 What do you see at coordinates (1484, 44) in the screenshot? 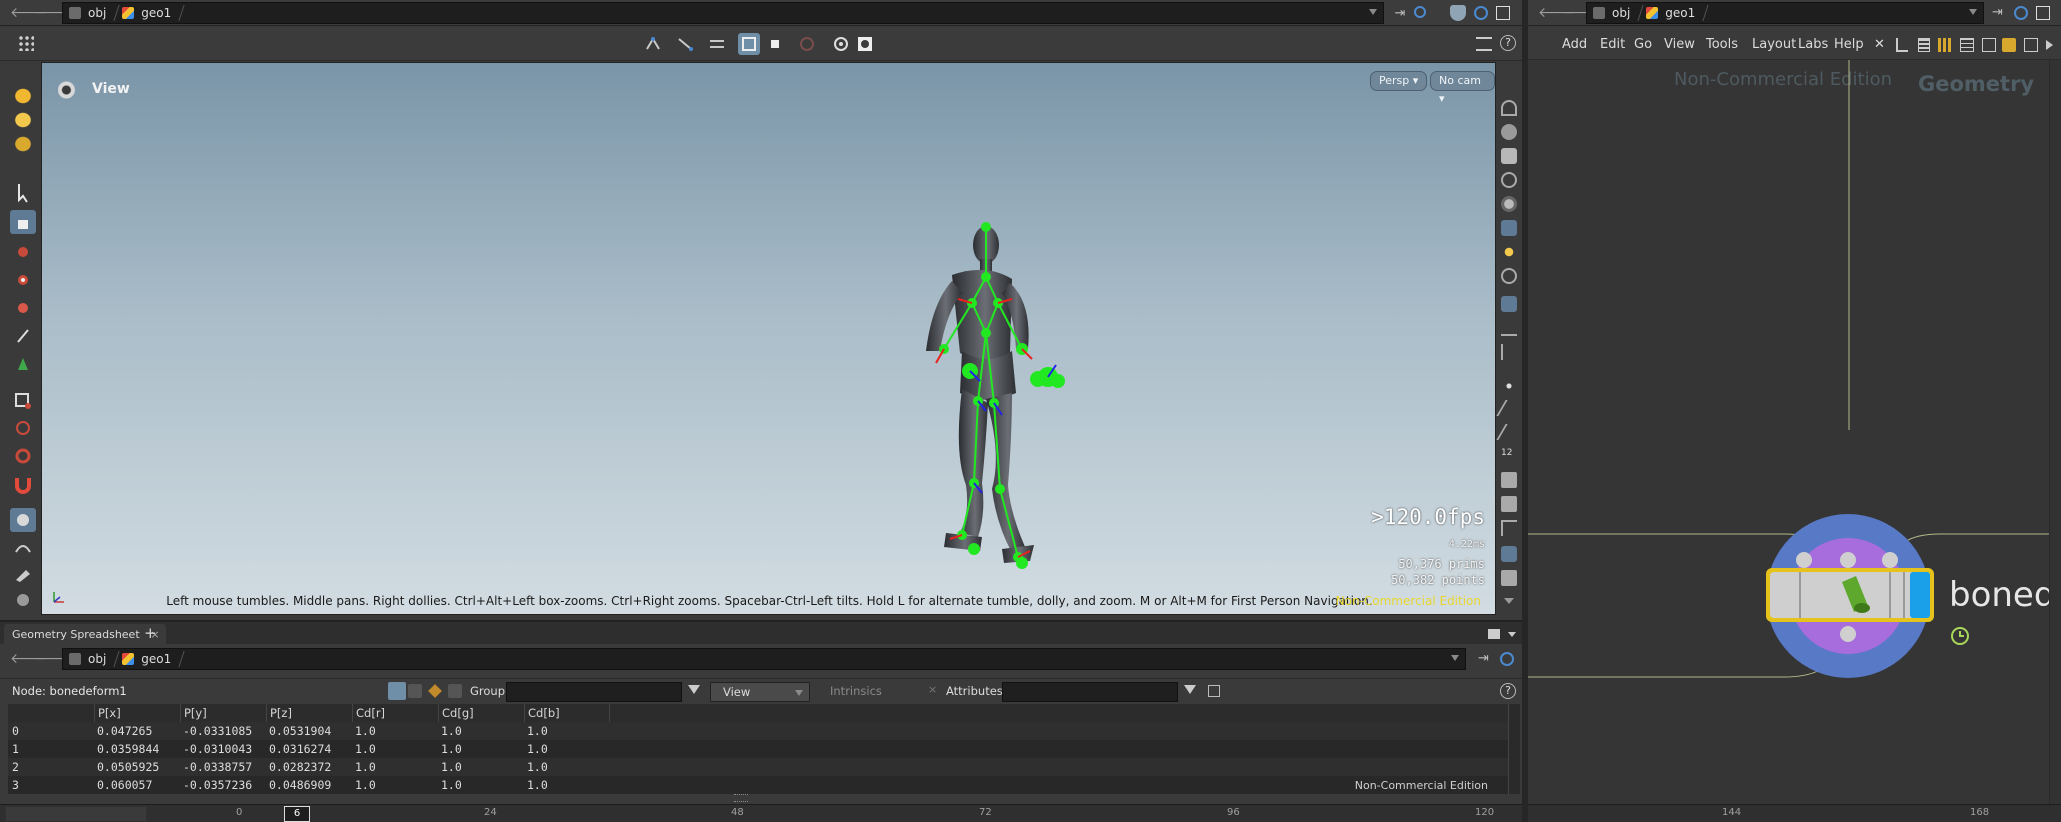
I see `toolbar-options-icon` at bounding box center [1484, 44].